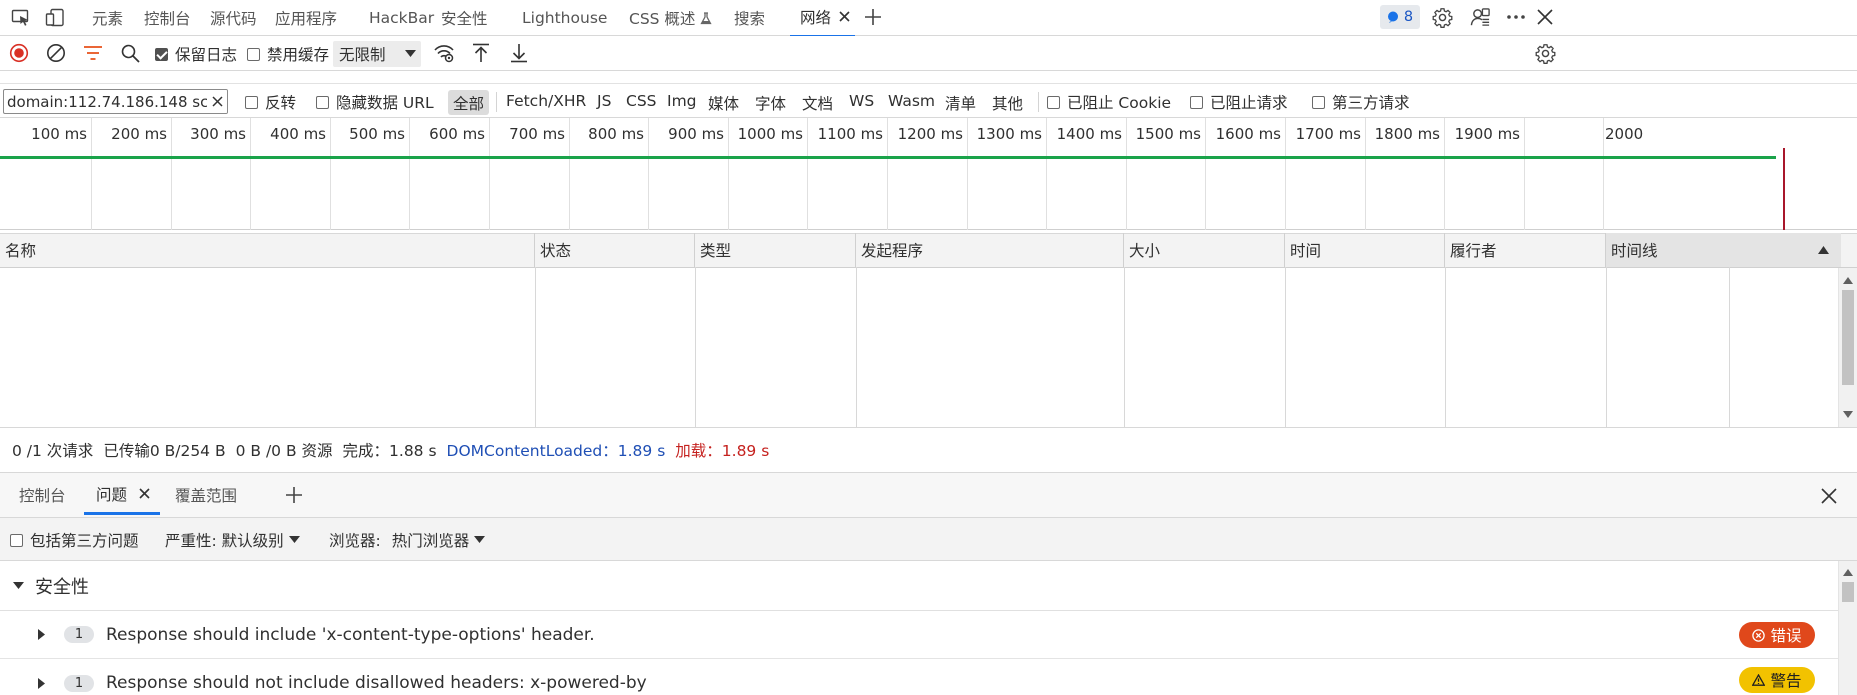 The image size is (1857, 695). What do you see at coordinates (1407, 134) in the screenshot?
I see `overview-tick-label: 1800 ms` at bounding box center [1407, 134].